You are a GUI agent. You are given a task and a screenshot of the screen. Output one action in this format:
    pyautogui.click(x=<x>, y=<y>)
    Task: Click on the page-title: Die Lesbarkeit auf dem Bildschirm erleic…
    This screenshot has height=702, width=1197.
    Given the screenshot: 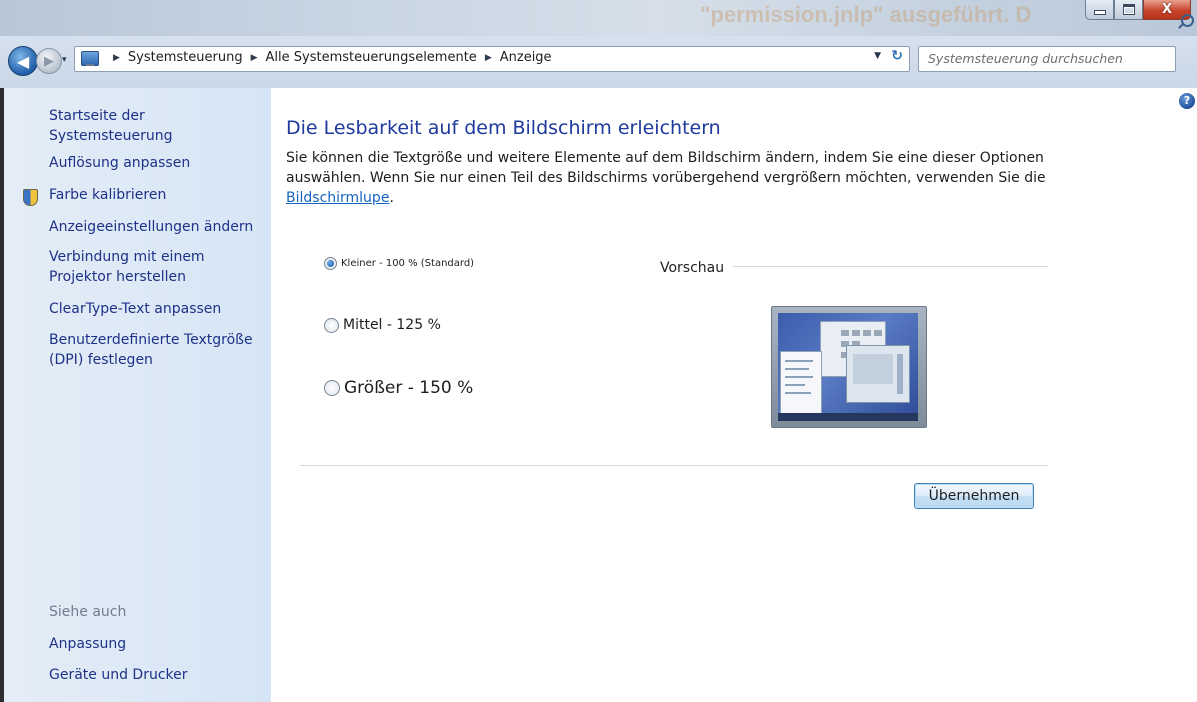 What is the action you would take?
    pyautogui.click(x=503, y=128)
    